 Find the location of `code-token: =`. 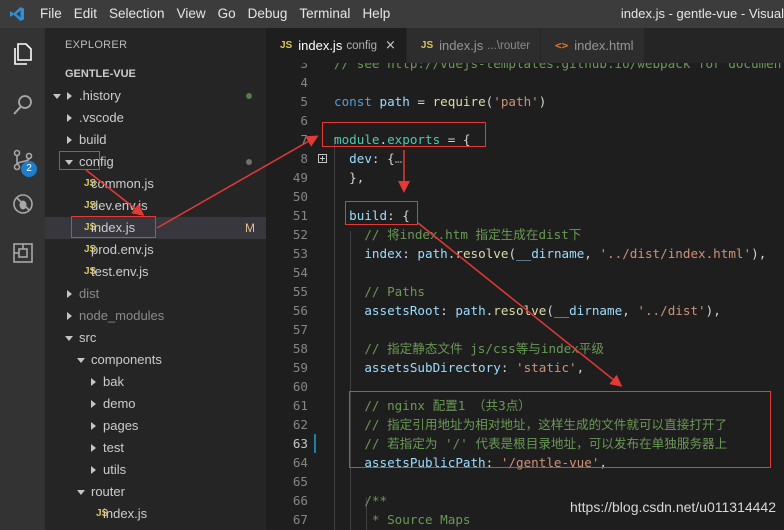

code-token: = is located at coordinates (421, 101).